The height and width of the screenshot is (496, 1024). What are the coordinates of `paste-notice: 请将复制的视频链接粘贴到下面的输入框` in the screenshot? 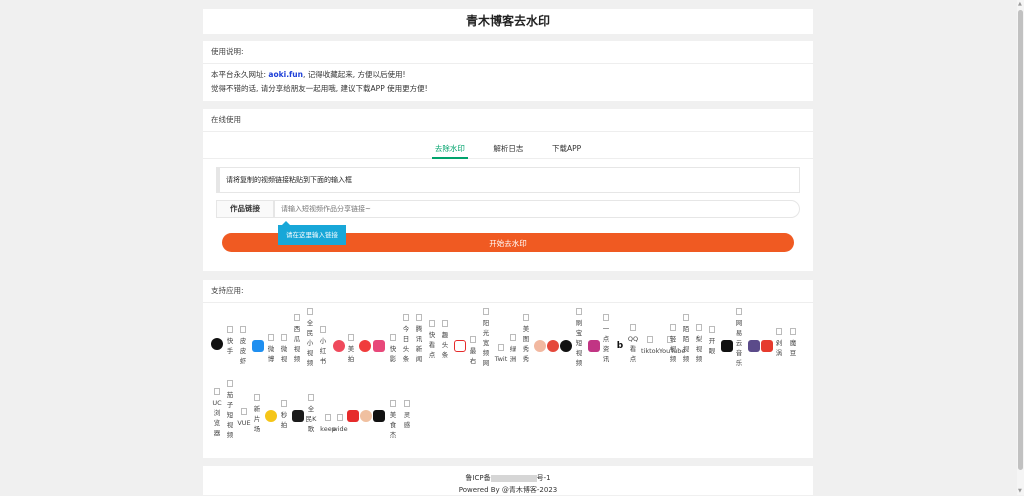 It's located at (508, 180).